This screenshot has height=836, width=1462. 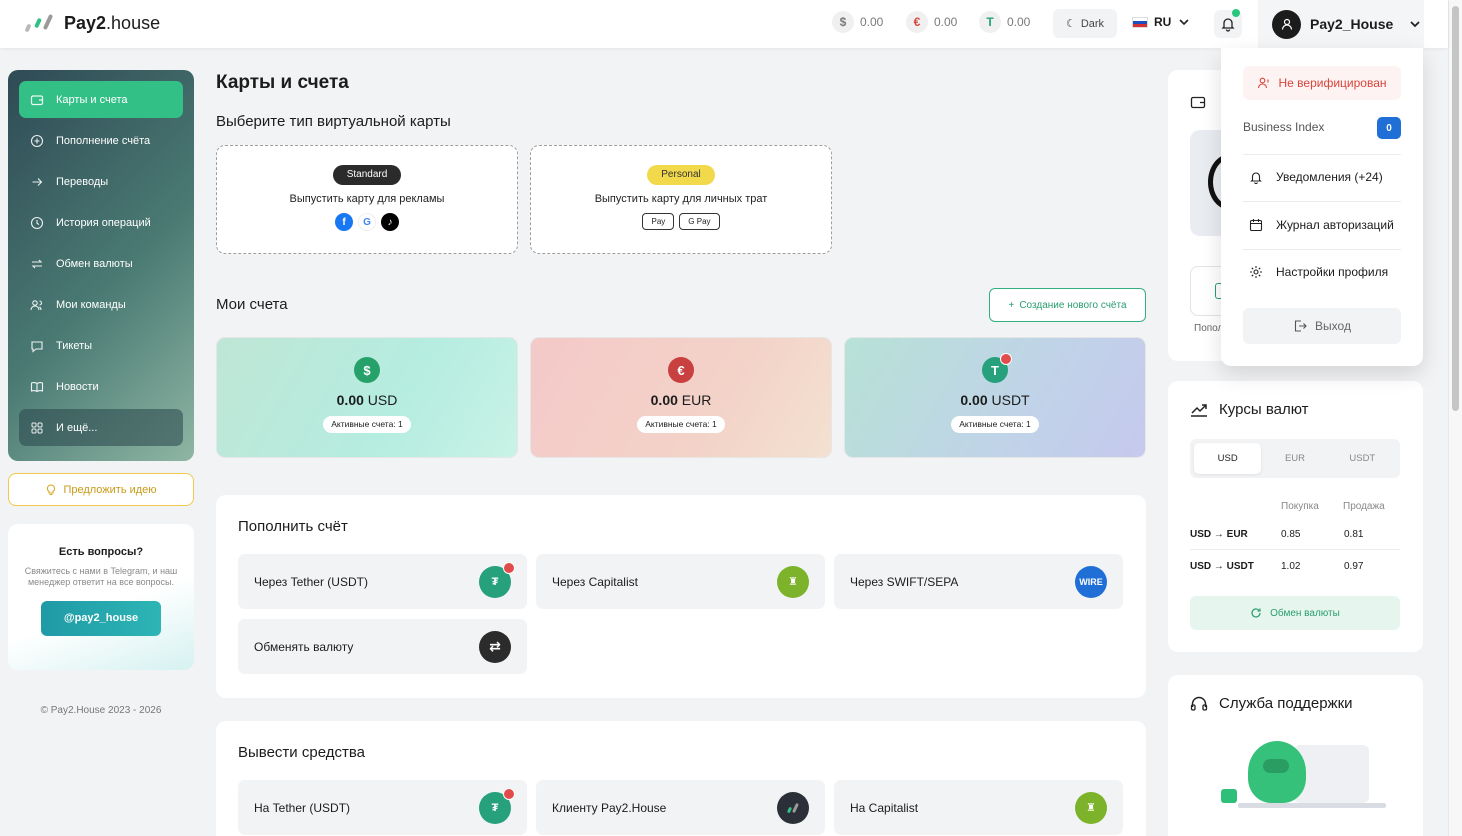 What do you see at coordinates (1291, 534) in the screenshot?
I see `rate-buy: 0.85` at bounding box center [1291, 534].